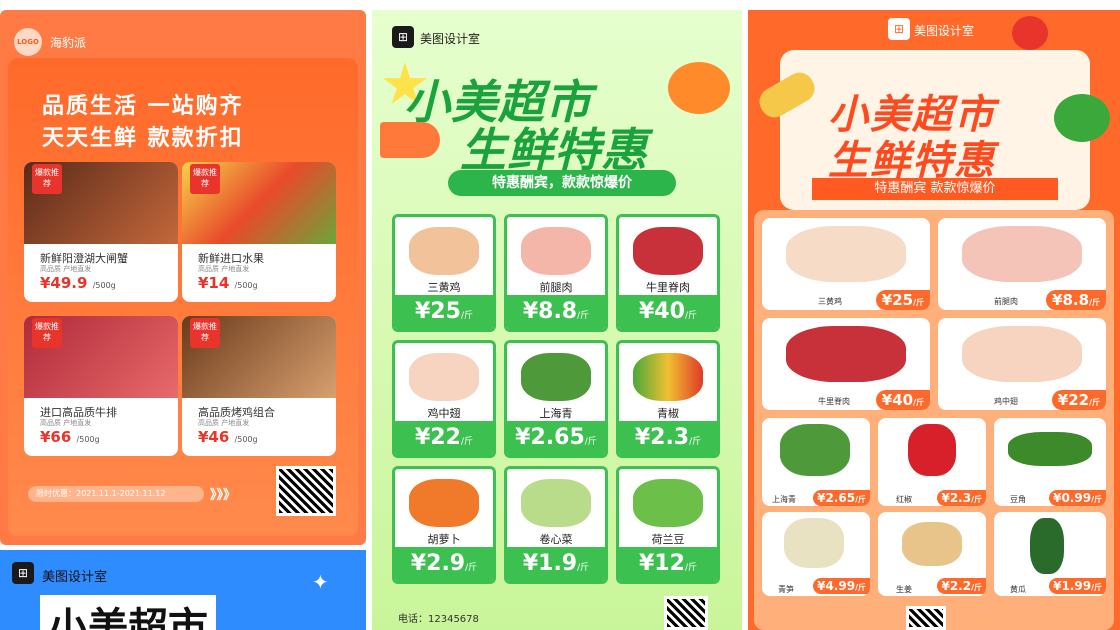 The width and height of the screenshot is (1120, 630). Describe the element at coordinates (556, 503) in the screenshot. I see `cabbage-image` at that location.